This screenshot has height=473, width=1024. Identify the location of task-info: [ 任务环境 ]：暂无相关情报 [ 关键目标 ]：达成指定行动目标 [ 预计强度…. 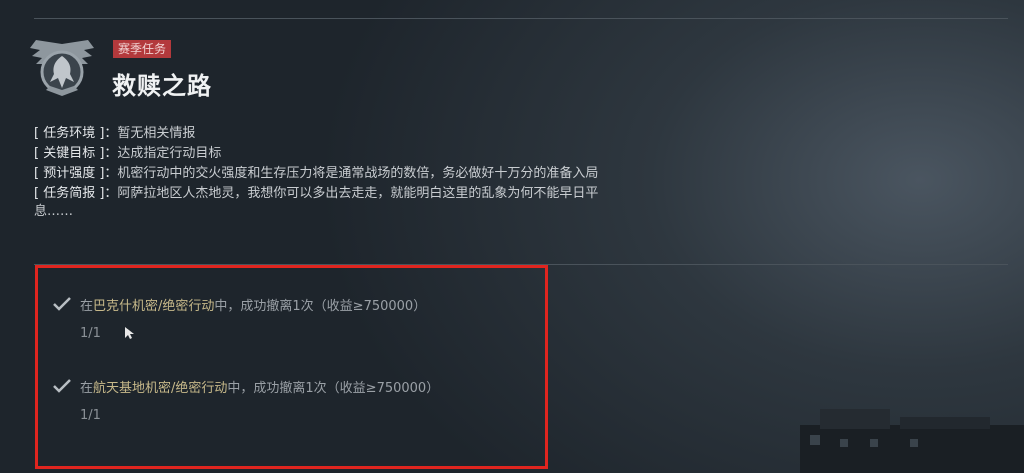
(384, 172).